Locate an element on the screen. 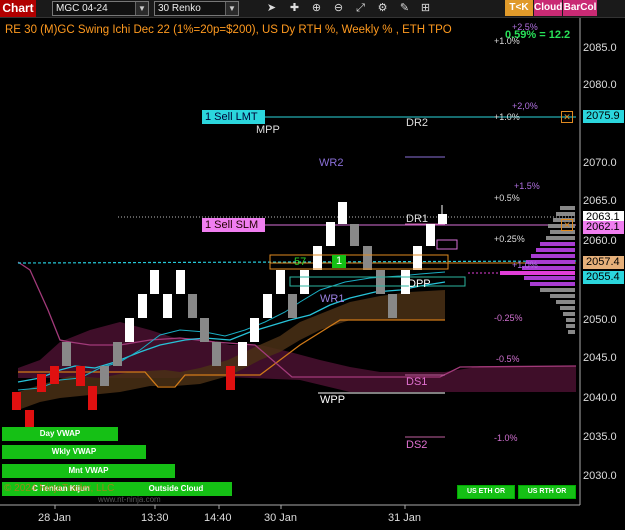 The image size is (625, 530). pct-label: +0.5% is located at coordinates (507, 198).